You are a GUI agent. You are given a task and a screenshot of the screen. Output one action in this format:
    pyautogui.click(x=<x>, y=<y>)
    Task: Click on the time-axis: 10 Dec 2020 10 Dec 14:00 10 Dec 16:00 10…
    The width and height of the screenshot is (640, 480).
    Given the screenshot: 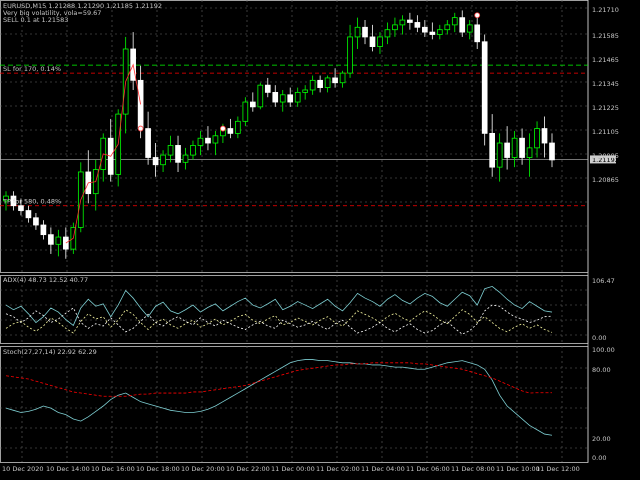 What is the action you would take?
    pyautogui.click(x=291, y=469)
    